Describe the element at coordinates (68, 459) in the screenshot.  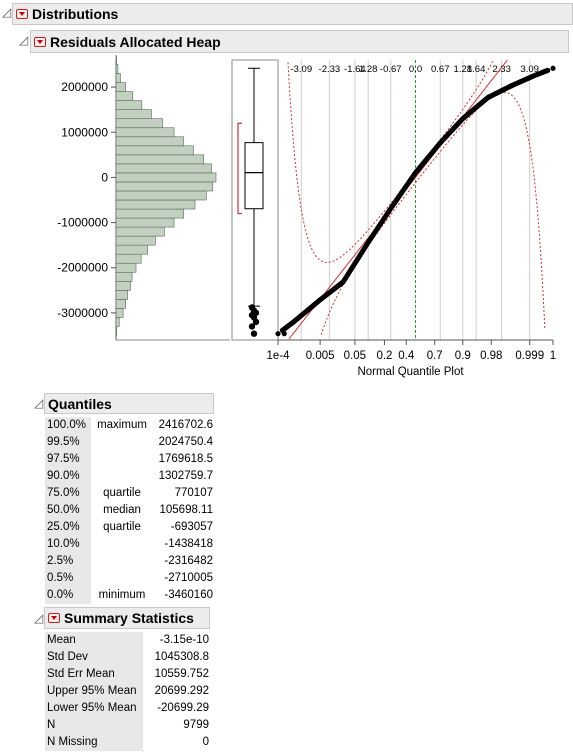
I see `quantile-percent: 97.5%` at that location.